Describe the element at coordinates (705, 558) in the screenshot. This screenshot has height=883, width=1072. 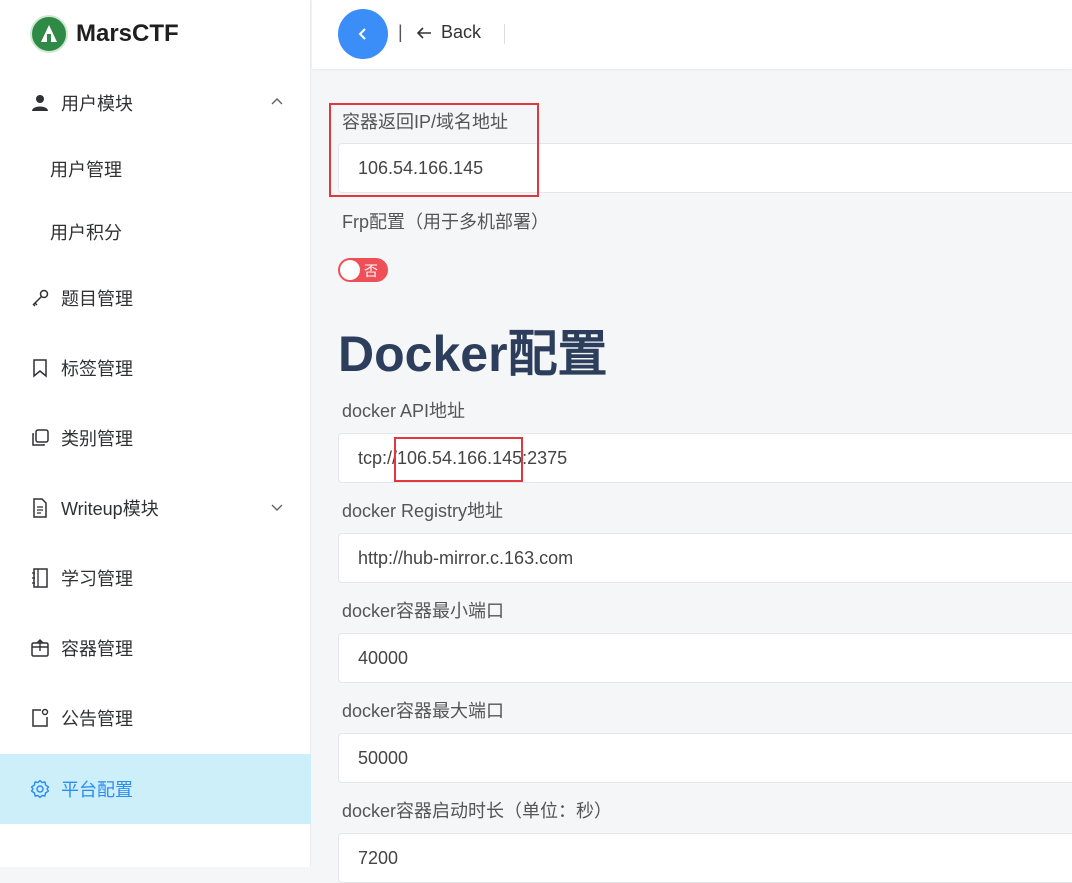
I see `docker-registry-input: http://hub-mirror.c.163.com` at that location.